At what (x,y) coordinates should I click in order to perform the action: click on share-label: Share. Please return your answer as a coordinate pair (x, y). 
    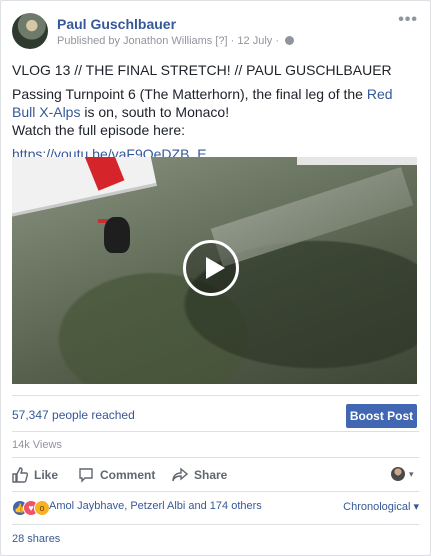
    Looking at the image, I should click on (211, 475).